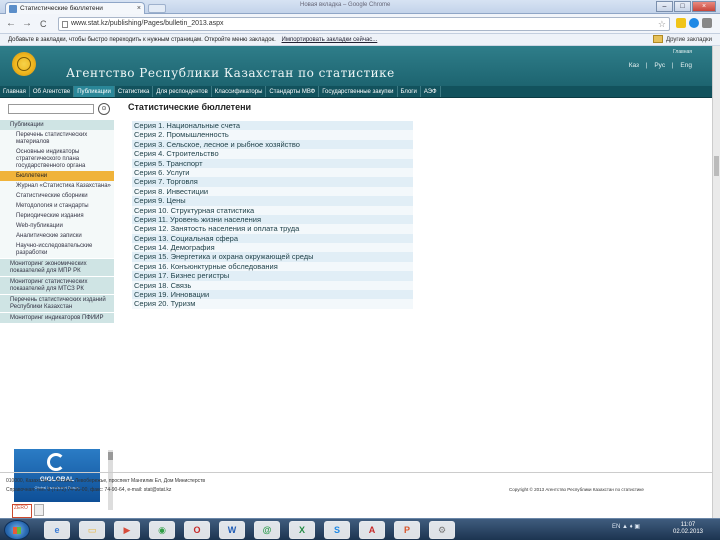 The width and height of the screenshot is (720, 540). Describe the element at coordinates (24, 64) in the screenshot. I see `emblem-logo` at that location.